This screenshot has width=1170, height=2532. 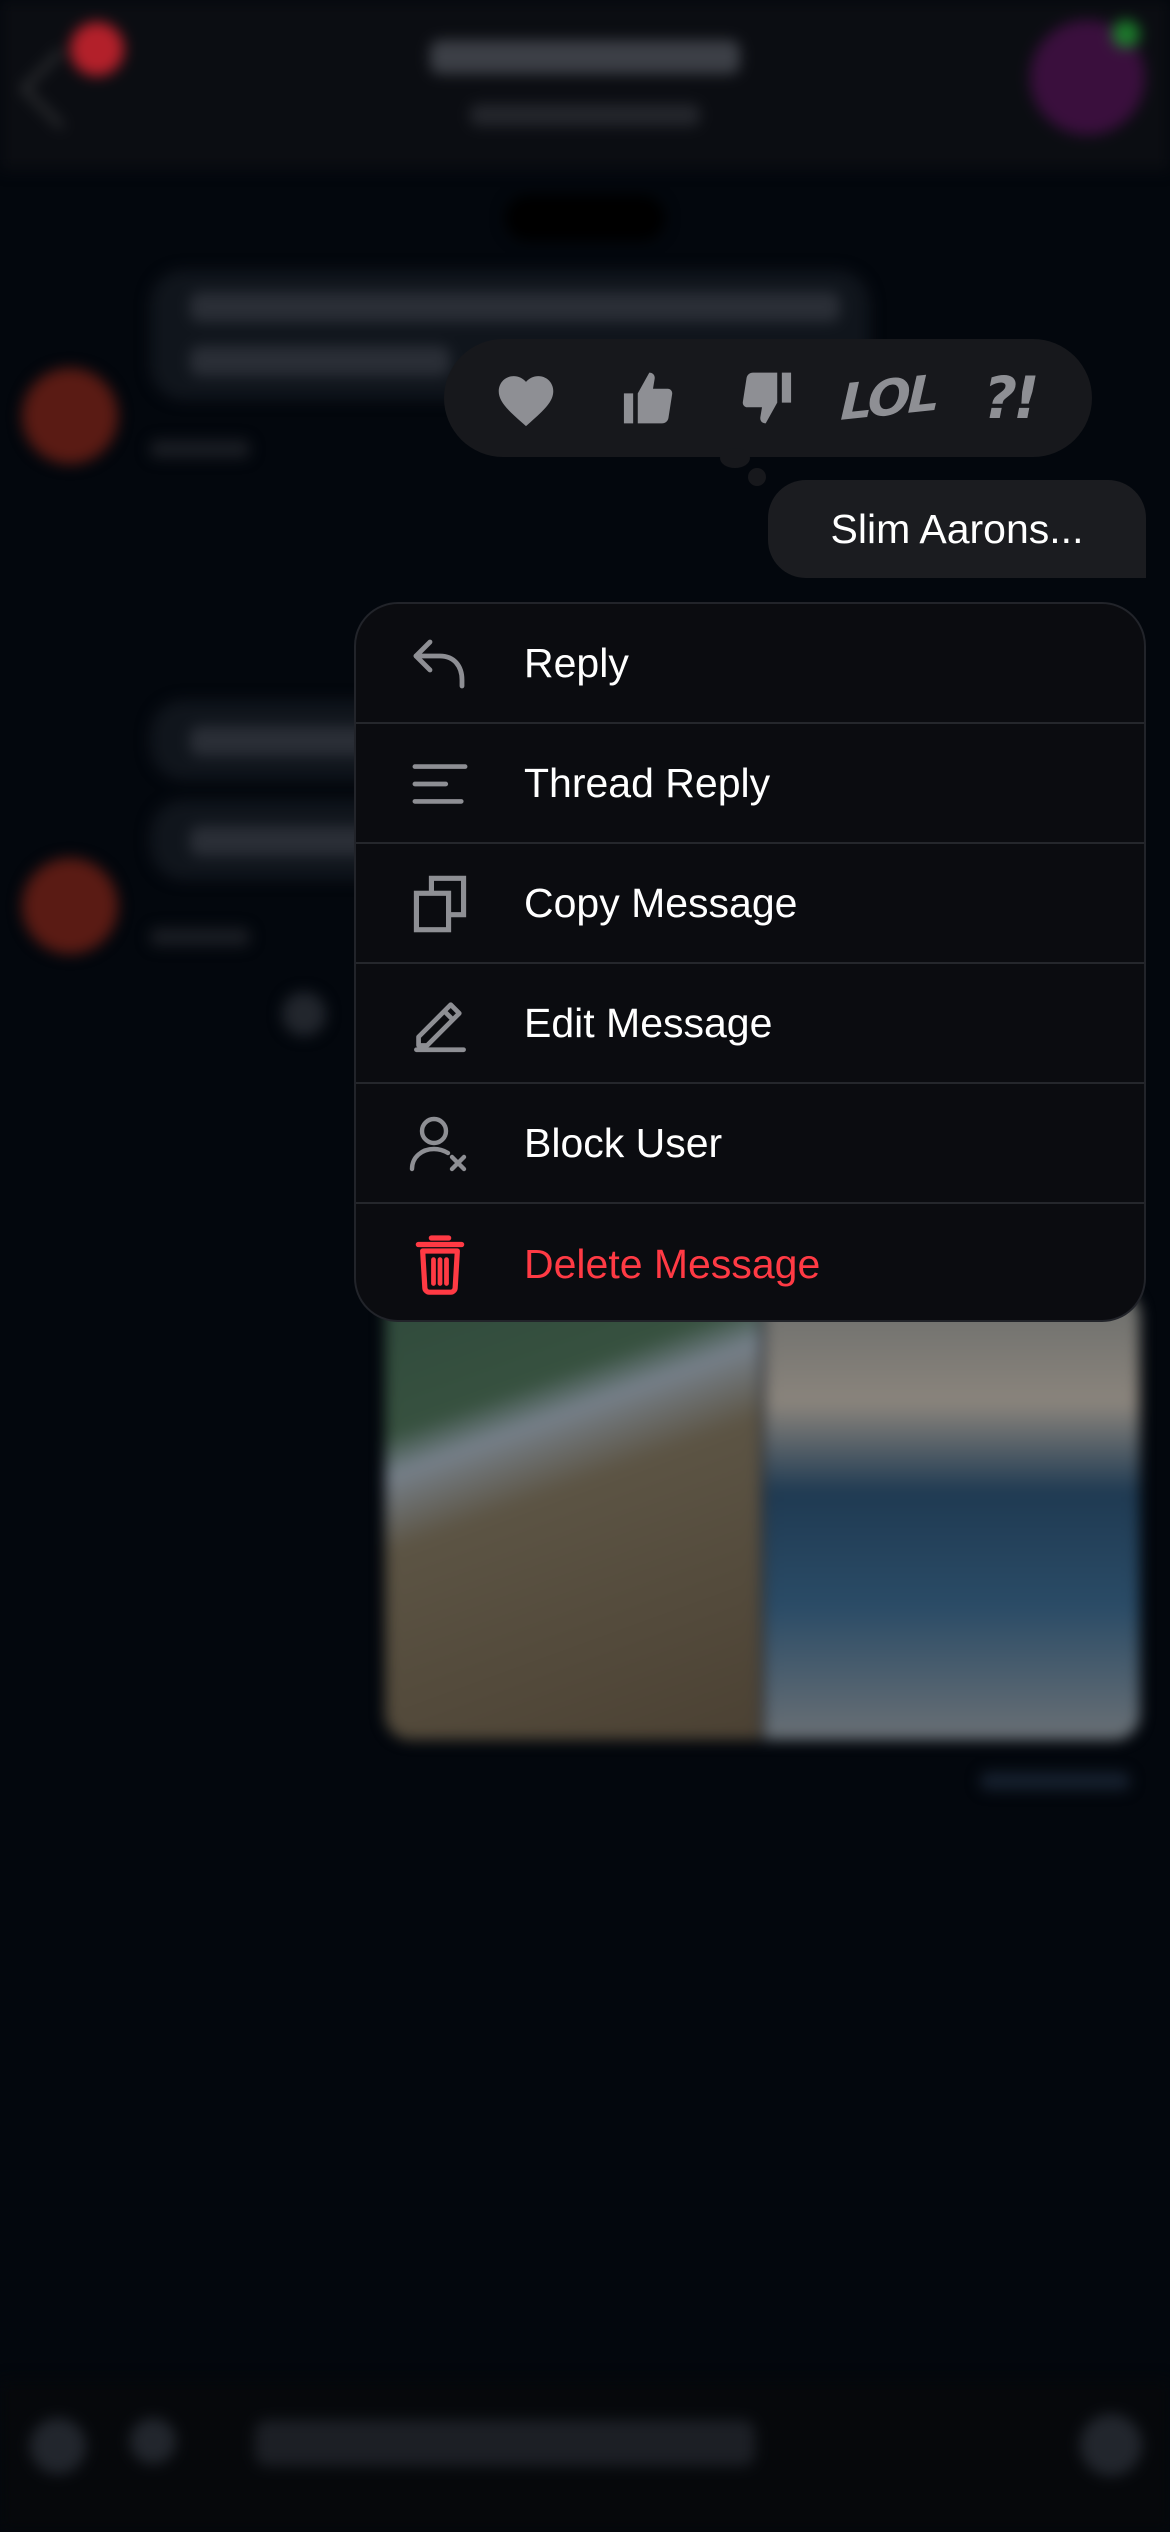 I want to click on lol-icon: LOL, so click(x=888, y=398).